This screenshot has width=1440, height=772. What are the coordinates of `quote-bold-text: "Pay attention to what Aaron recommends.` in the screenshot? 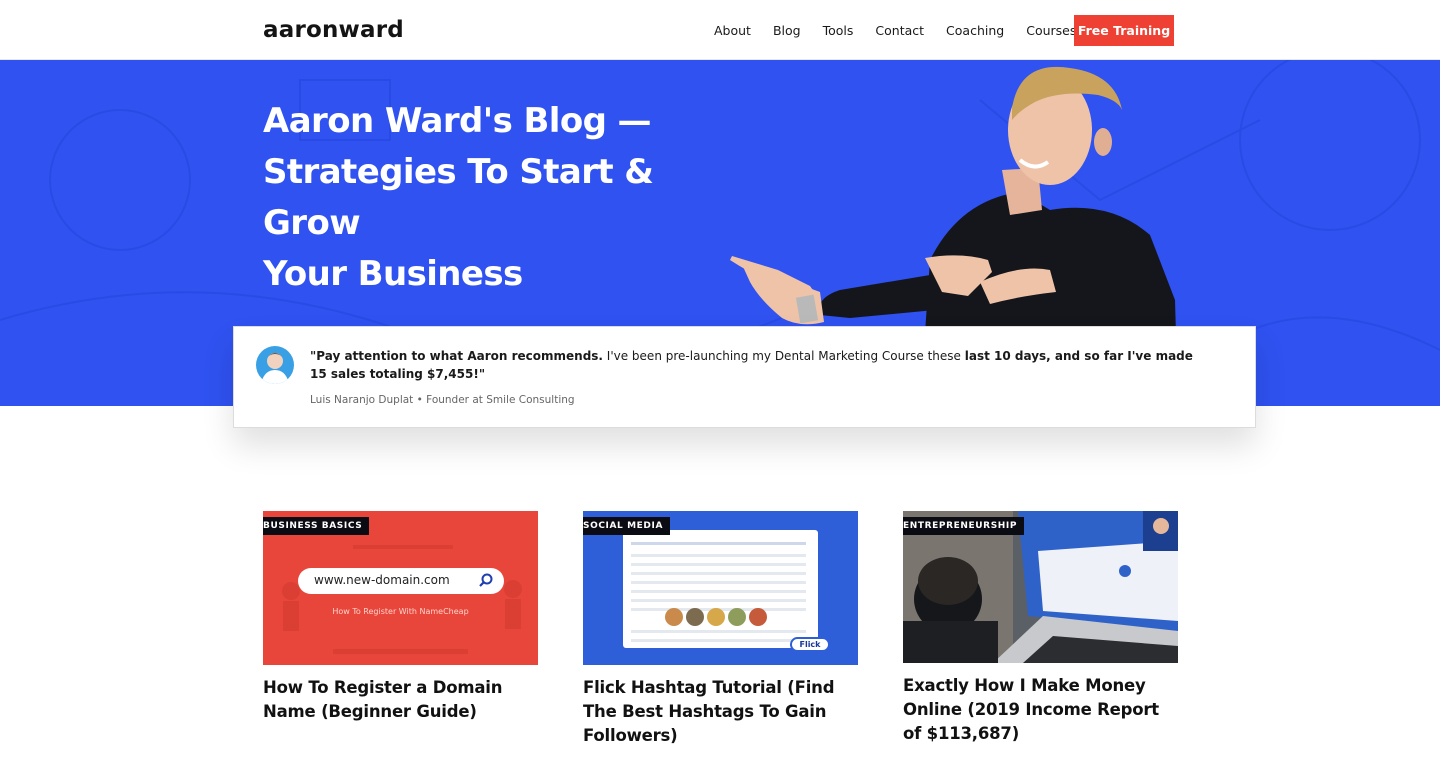 It's located at (456, 356).